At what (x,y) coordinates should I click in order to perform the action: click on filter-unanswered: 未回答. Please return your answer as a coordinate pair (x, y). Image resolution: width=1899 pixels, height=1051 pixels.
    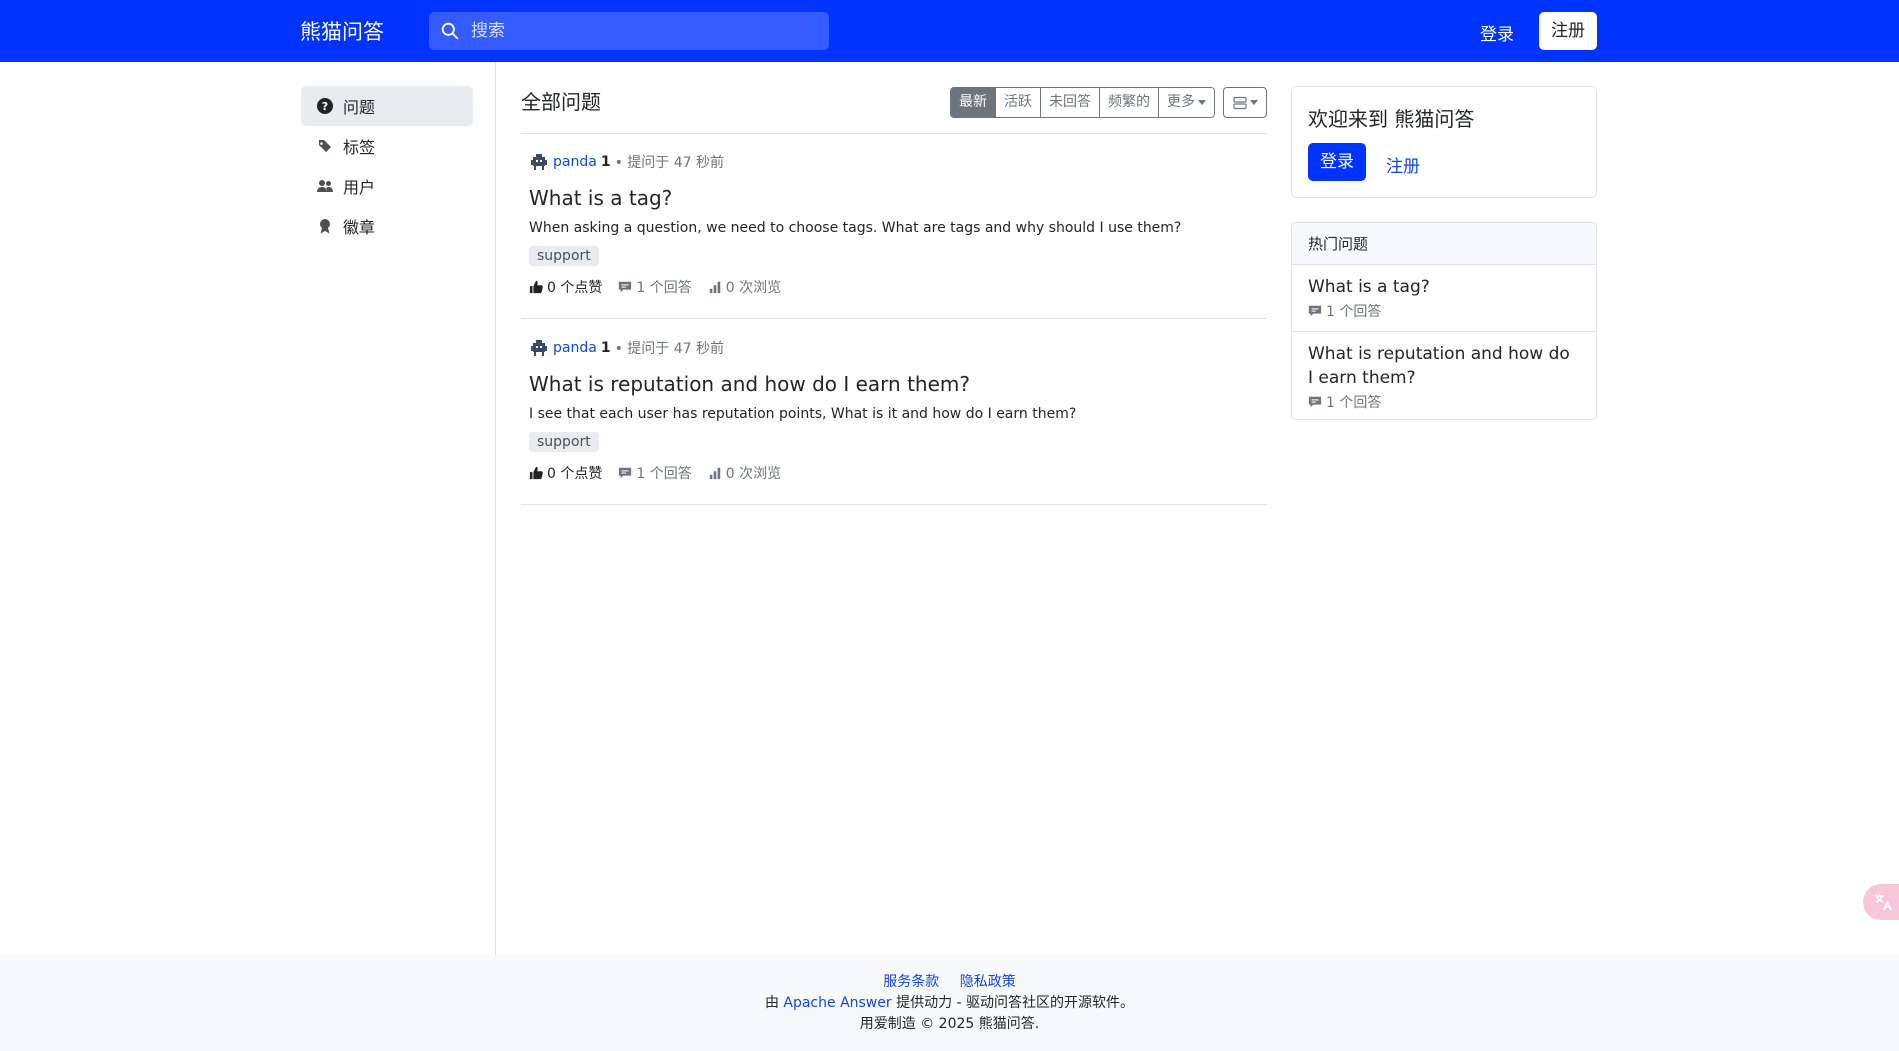
    Looking at the image, I should click on (1070, 102).